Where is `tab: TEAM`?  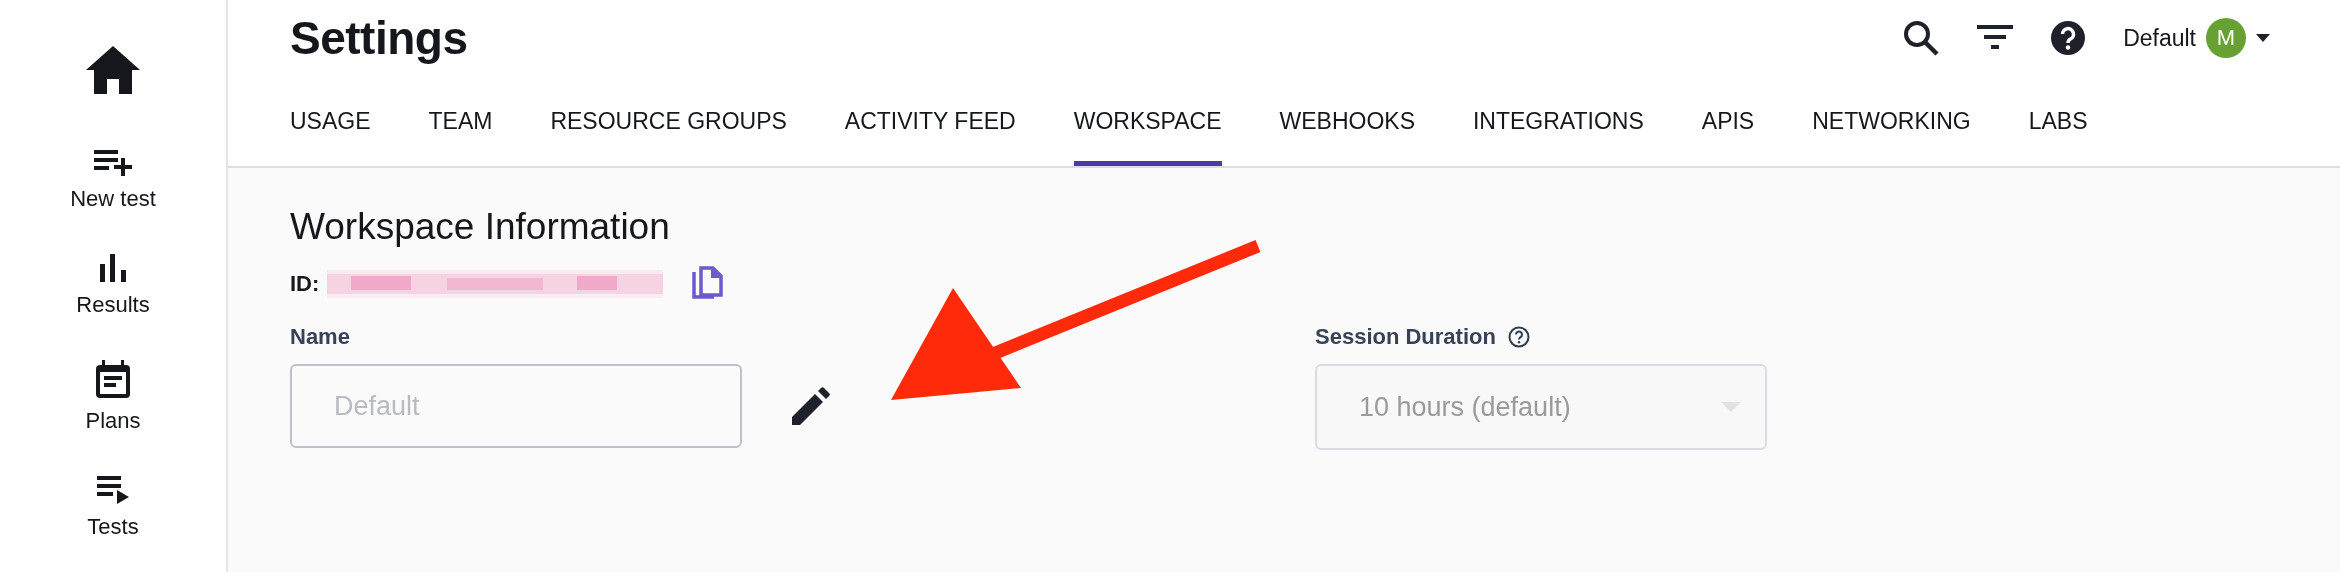 tab: TEAM is located at coordinates (460, 130).